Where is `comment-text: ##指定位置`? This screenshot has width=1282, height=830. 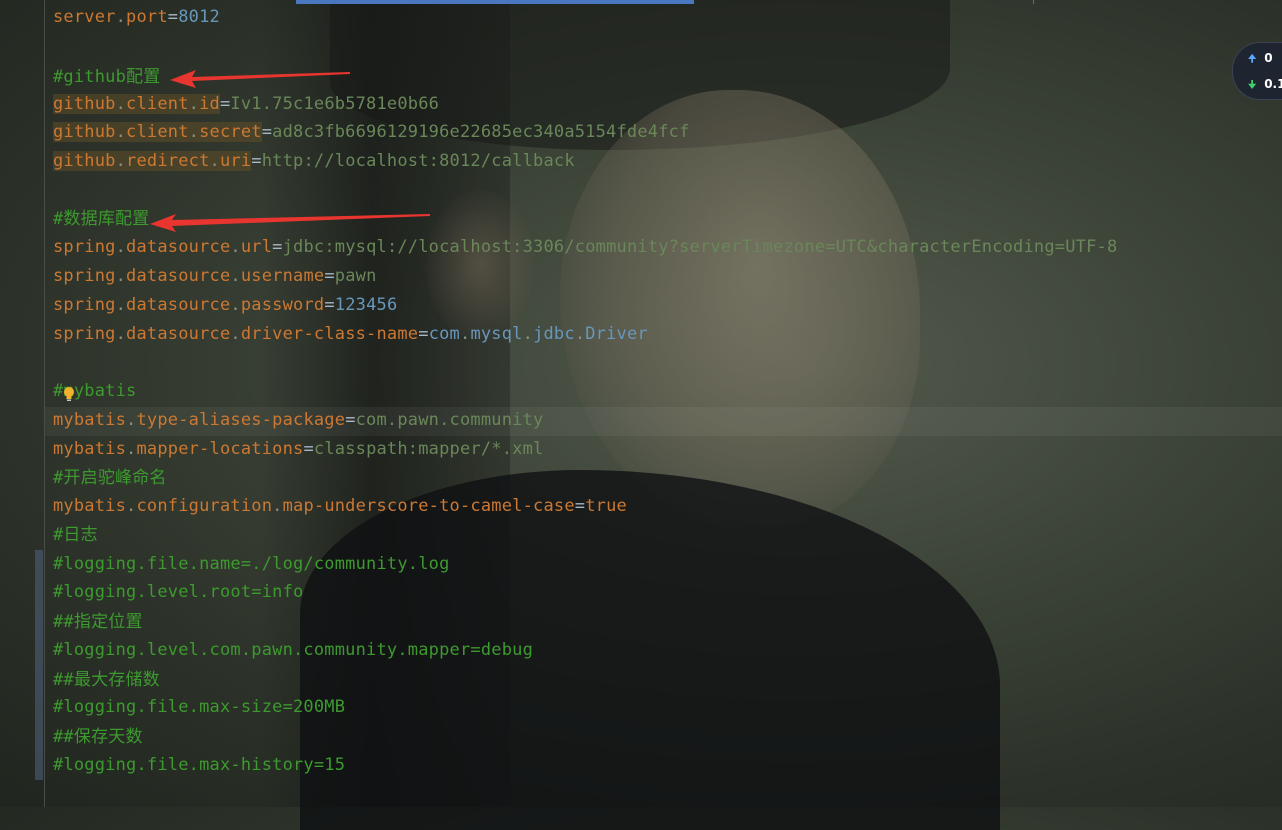 comment-text: ##指定位置 is located at coordinates (98, 622).